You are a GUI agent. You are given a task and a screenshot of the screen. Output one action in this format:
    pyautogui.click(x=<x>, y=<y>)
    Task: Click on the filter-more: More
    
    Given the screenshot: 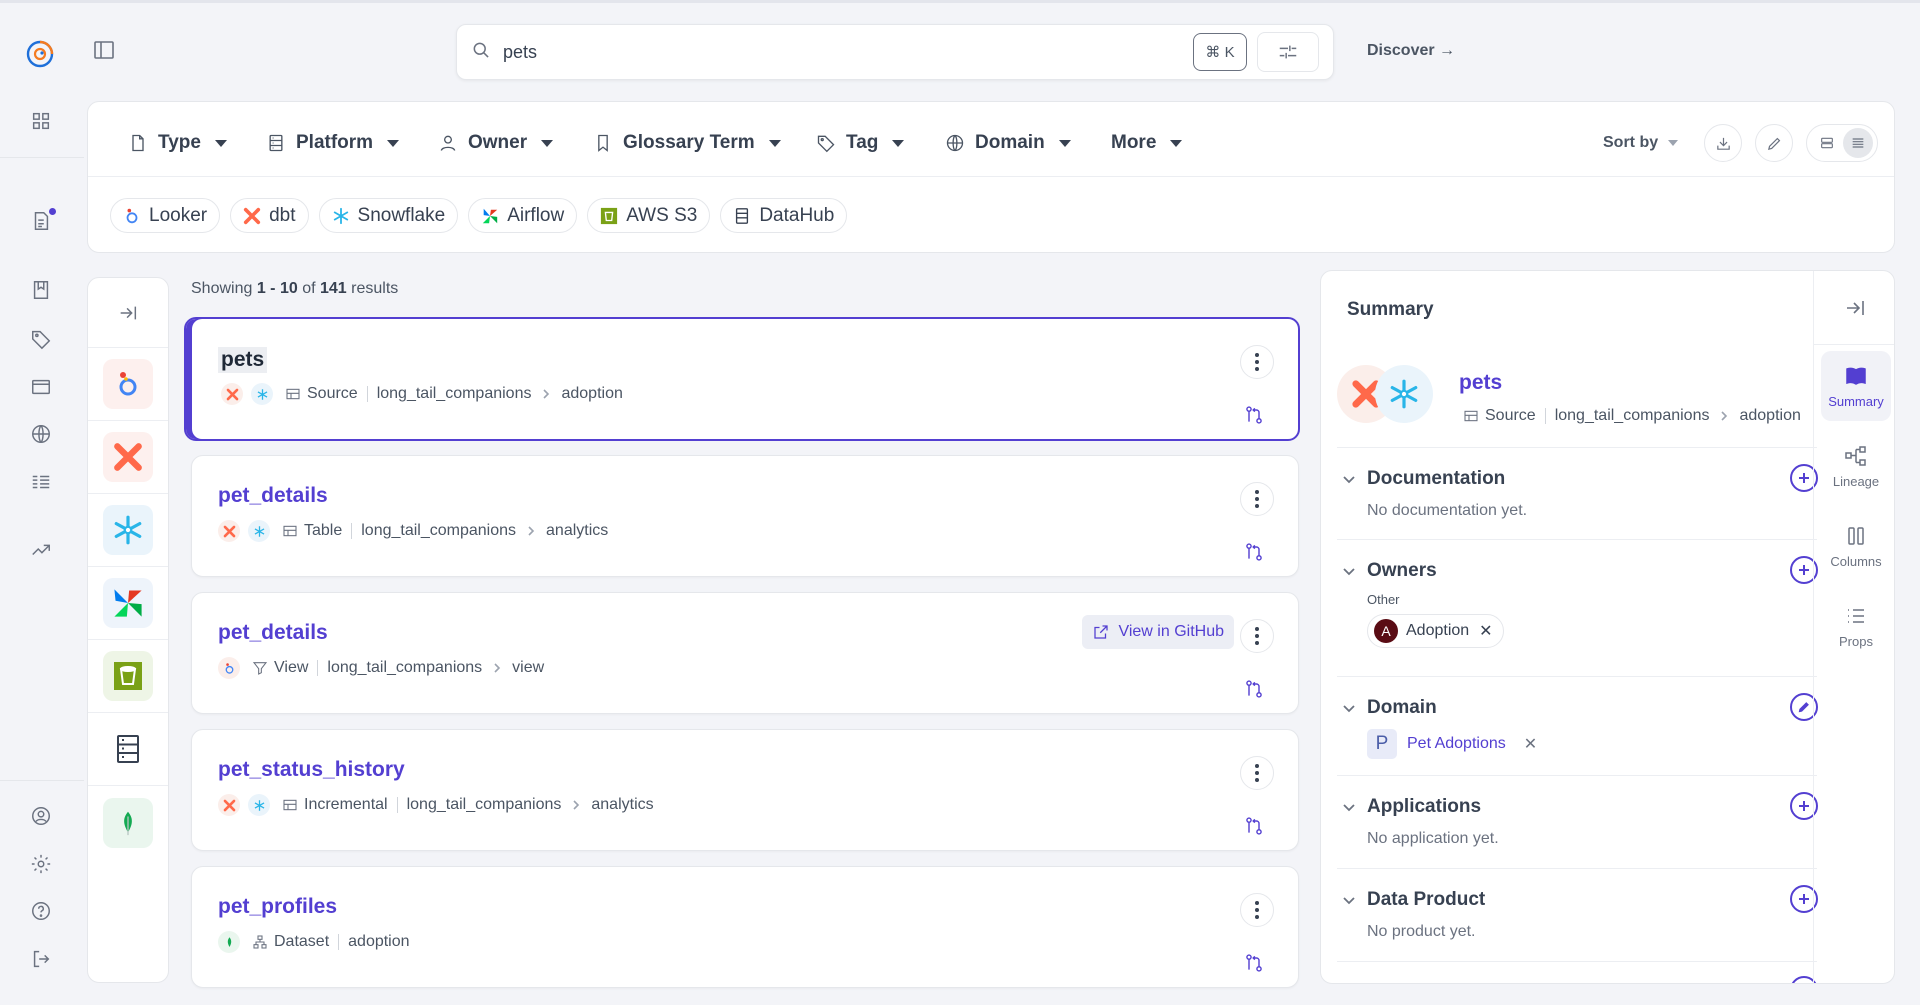 What is the action you would take?
    pyautogui.click(x=1147, y=143)
    